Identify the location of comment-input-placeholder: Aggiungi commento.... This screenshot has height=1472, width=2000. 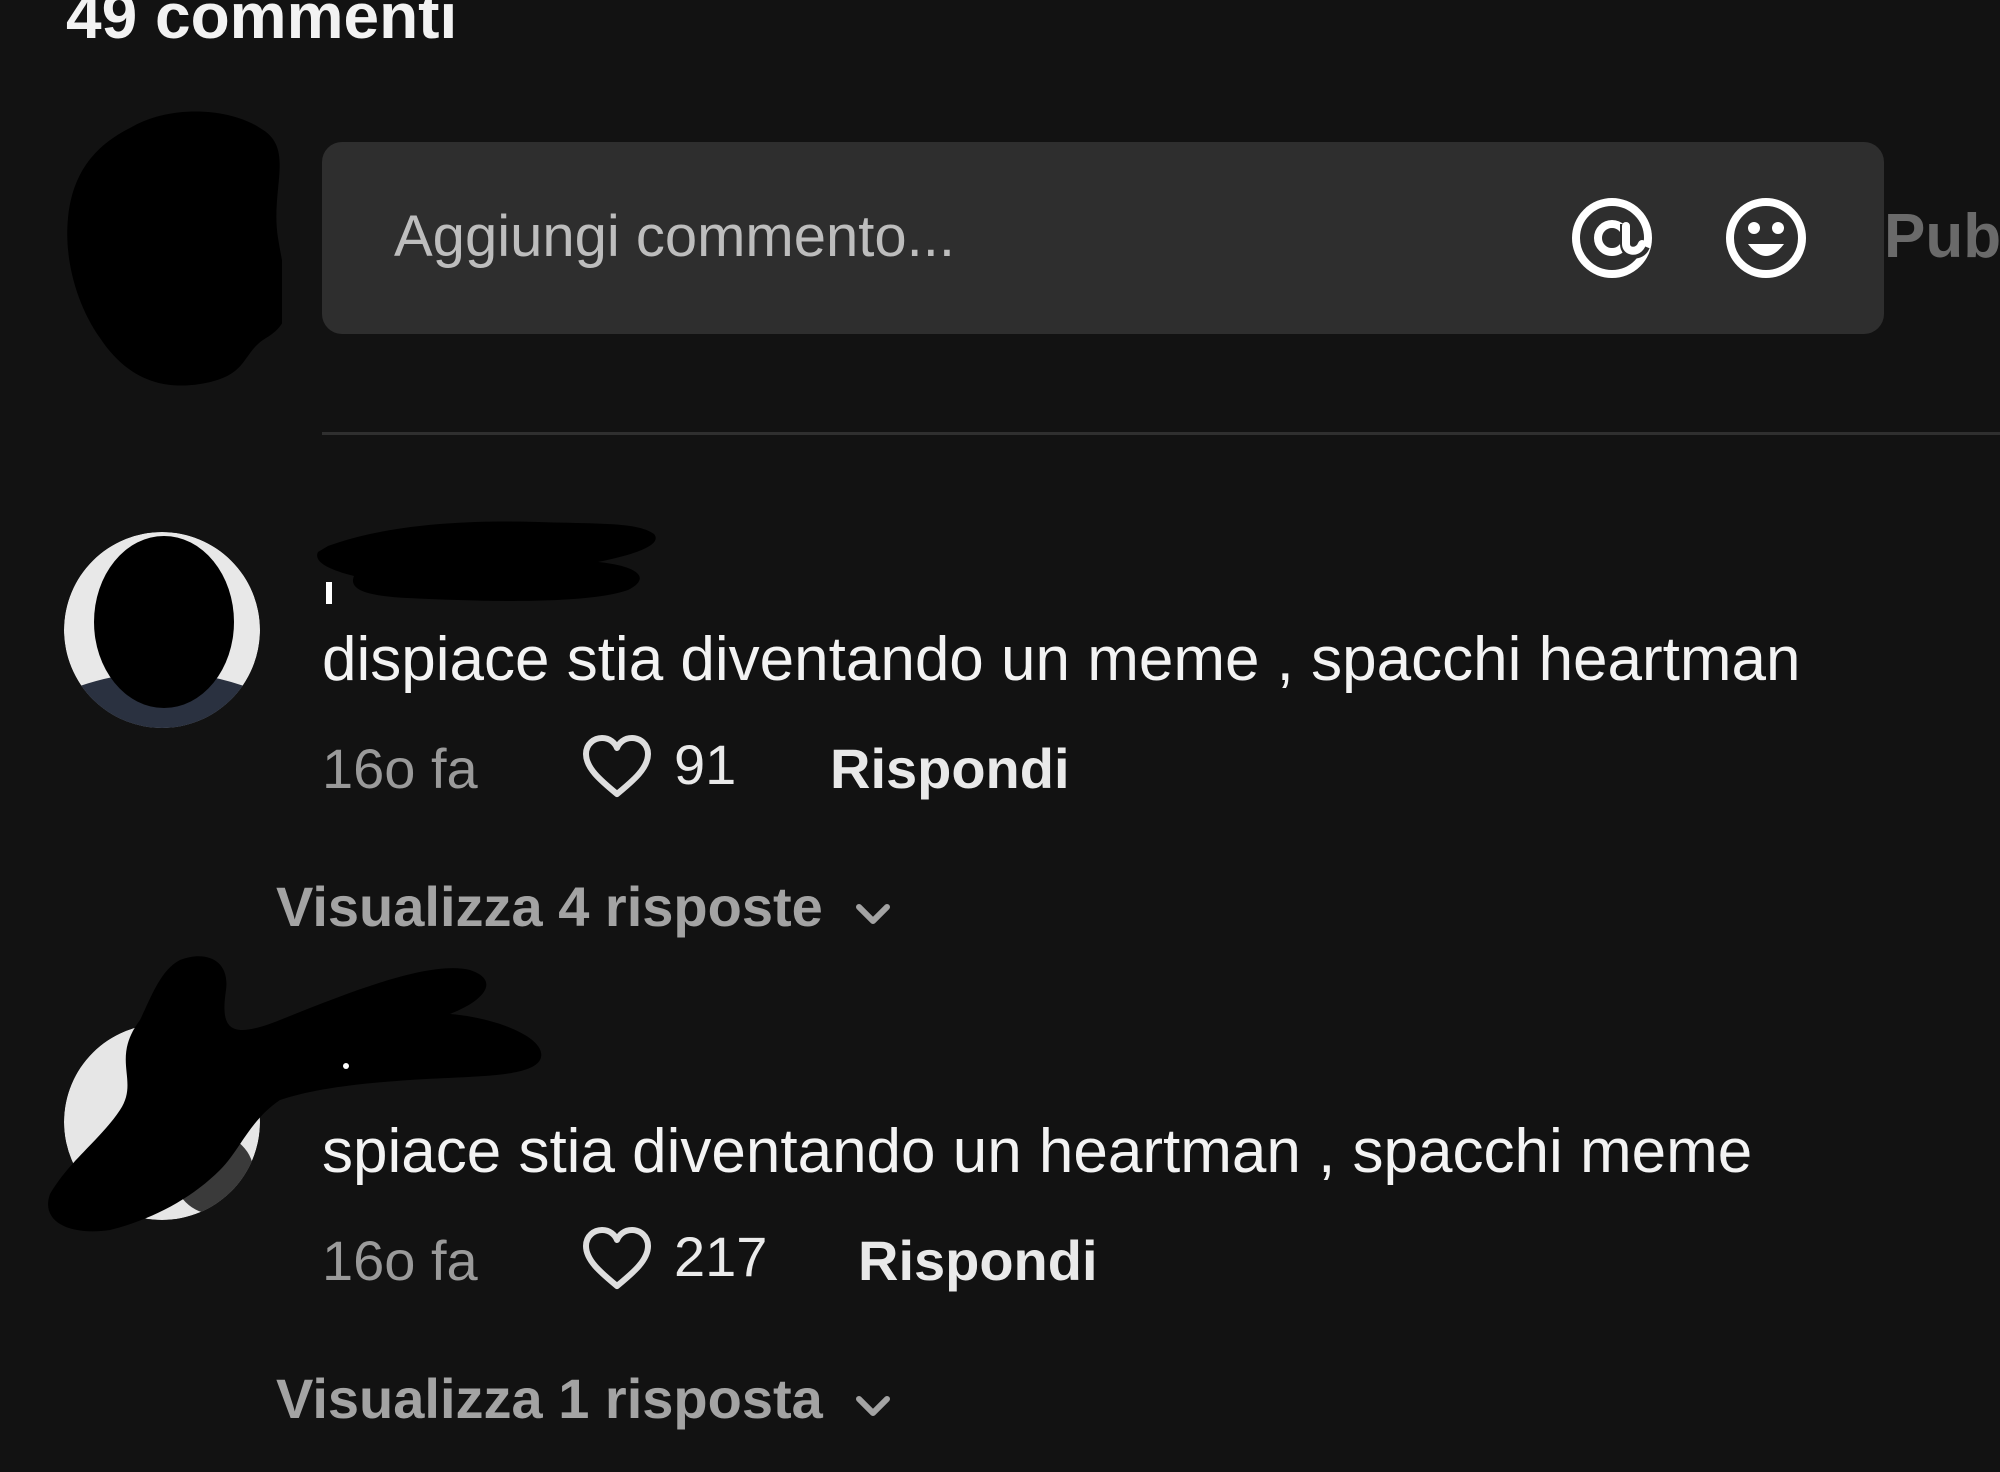
(674, 236).